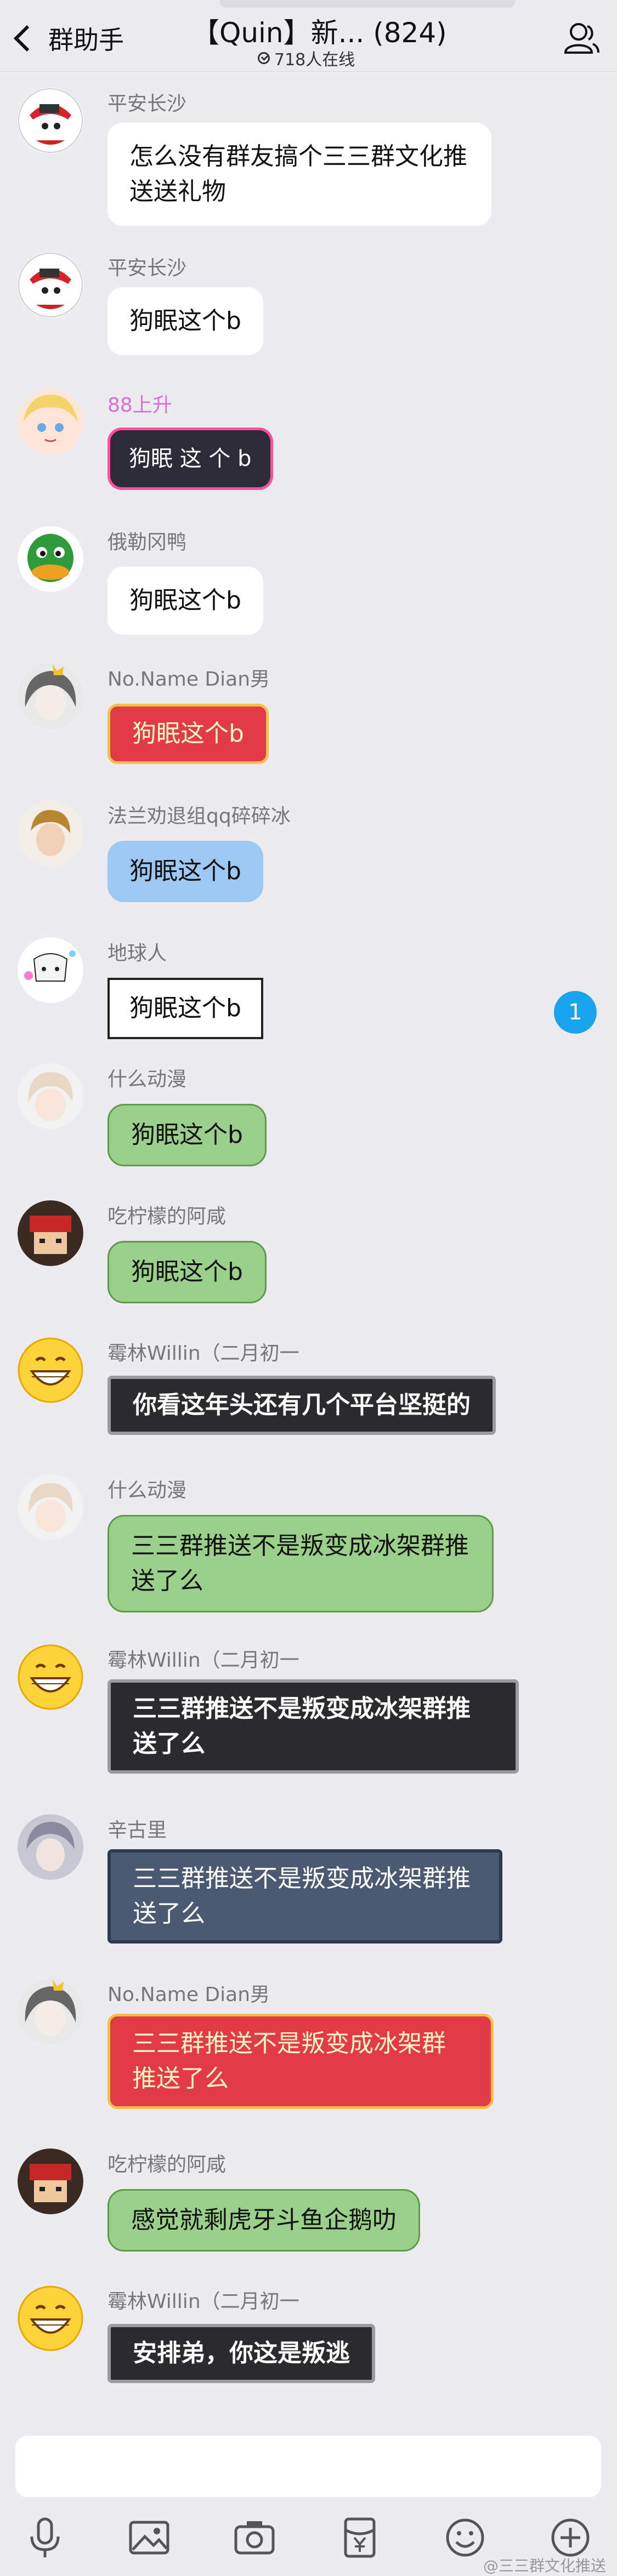 This screenshot has height=2576, width=617. What do you see at coordinates (147, 542) in the screenshot?
I see `sender-name: 俄勒冈鸭` at bounding box center [147, 542].